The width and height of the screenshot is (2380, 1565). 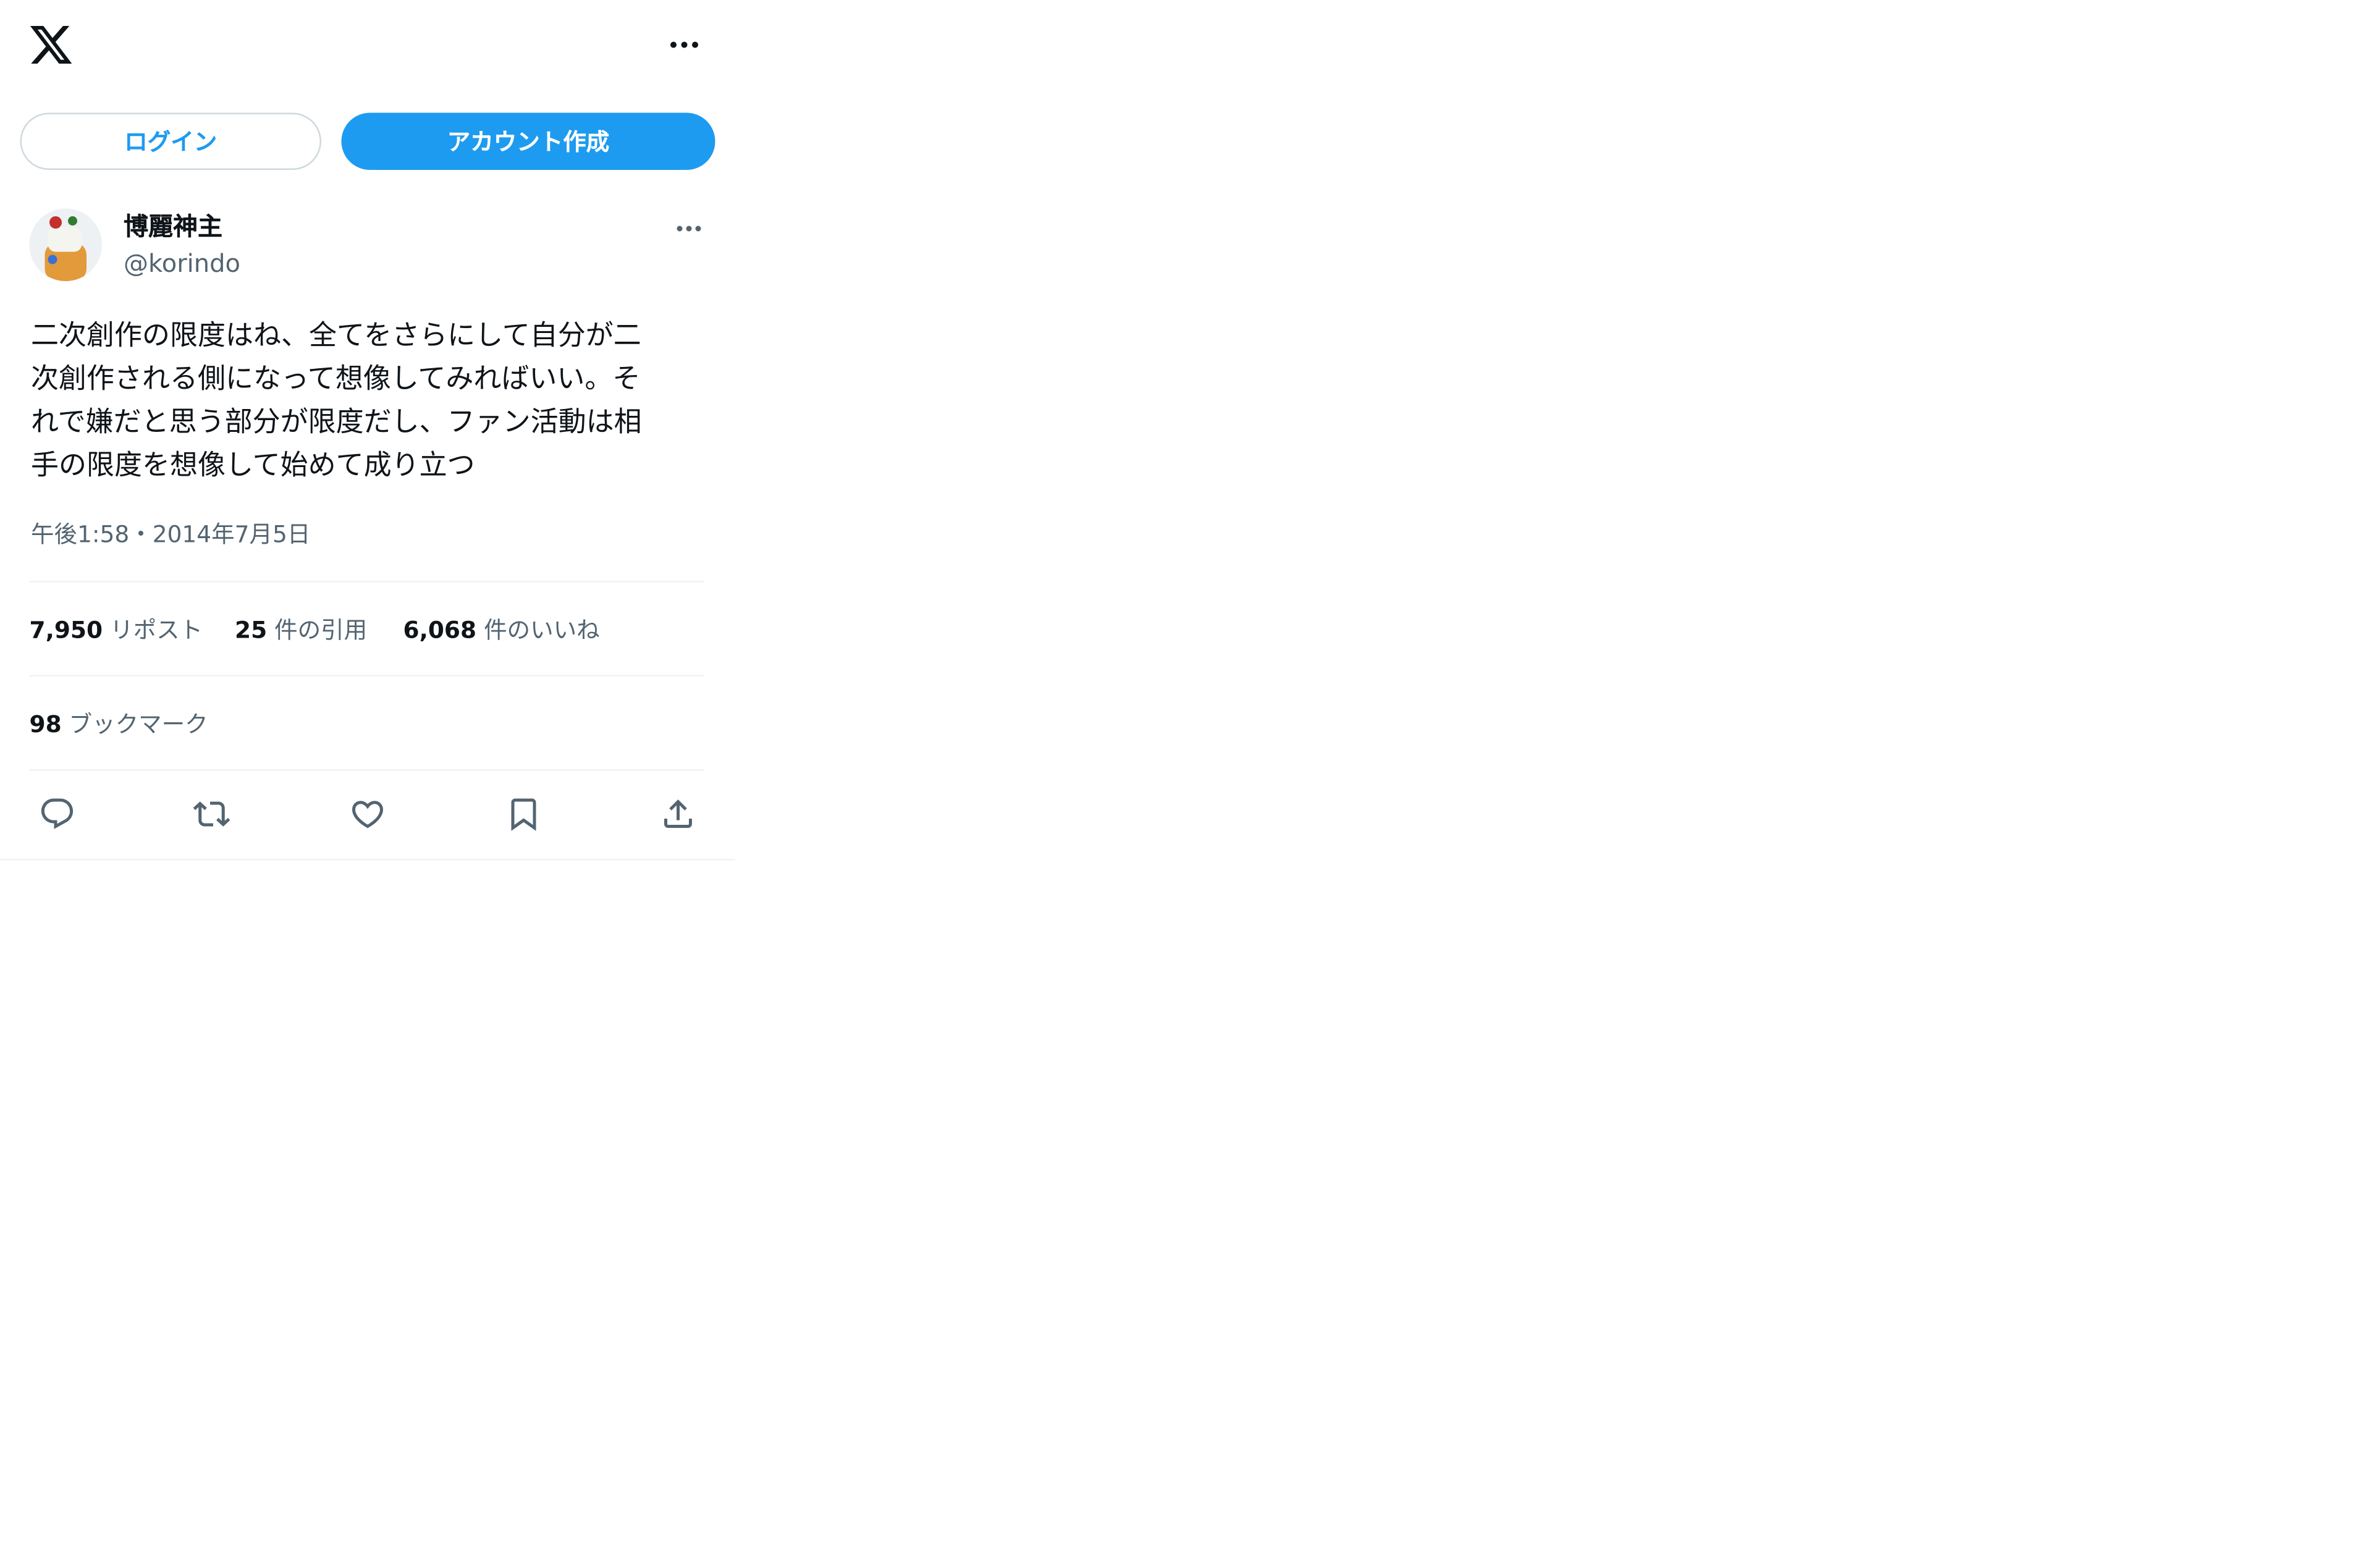 I want to click on quotes-stat: 25 件の引用, so click(x=301, y=631).